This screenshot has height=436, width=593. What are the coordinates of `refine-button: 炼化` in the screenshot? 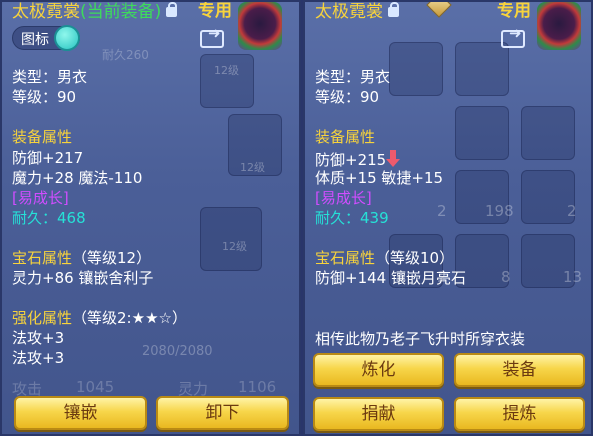 It's located at (378, 370).